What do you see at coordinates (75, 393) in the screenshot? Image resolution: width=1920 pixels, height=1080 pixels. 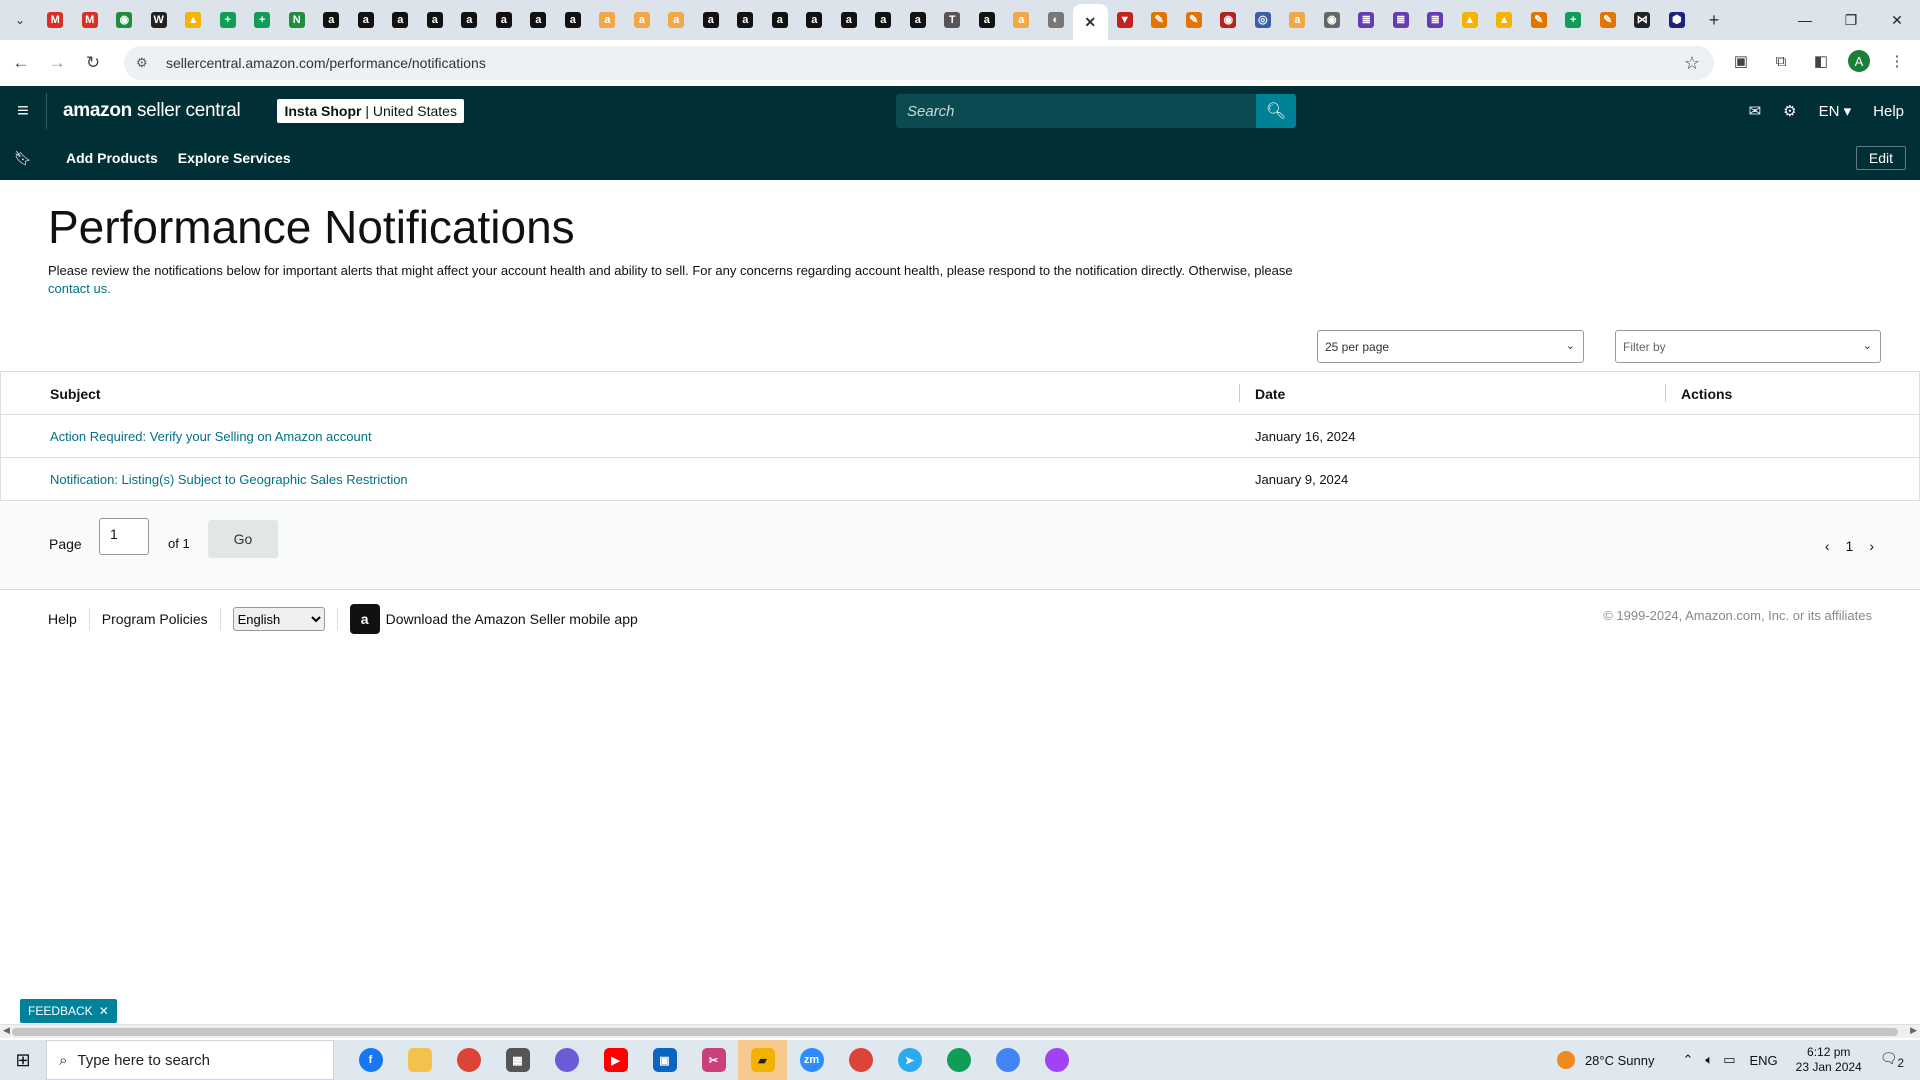 I see `column-header-subject: Subject` at bounding box center [75, 393].